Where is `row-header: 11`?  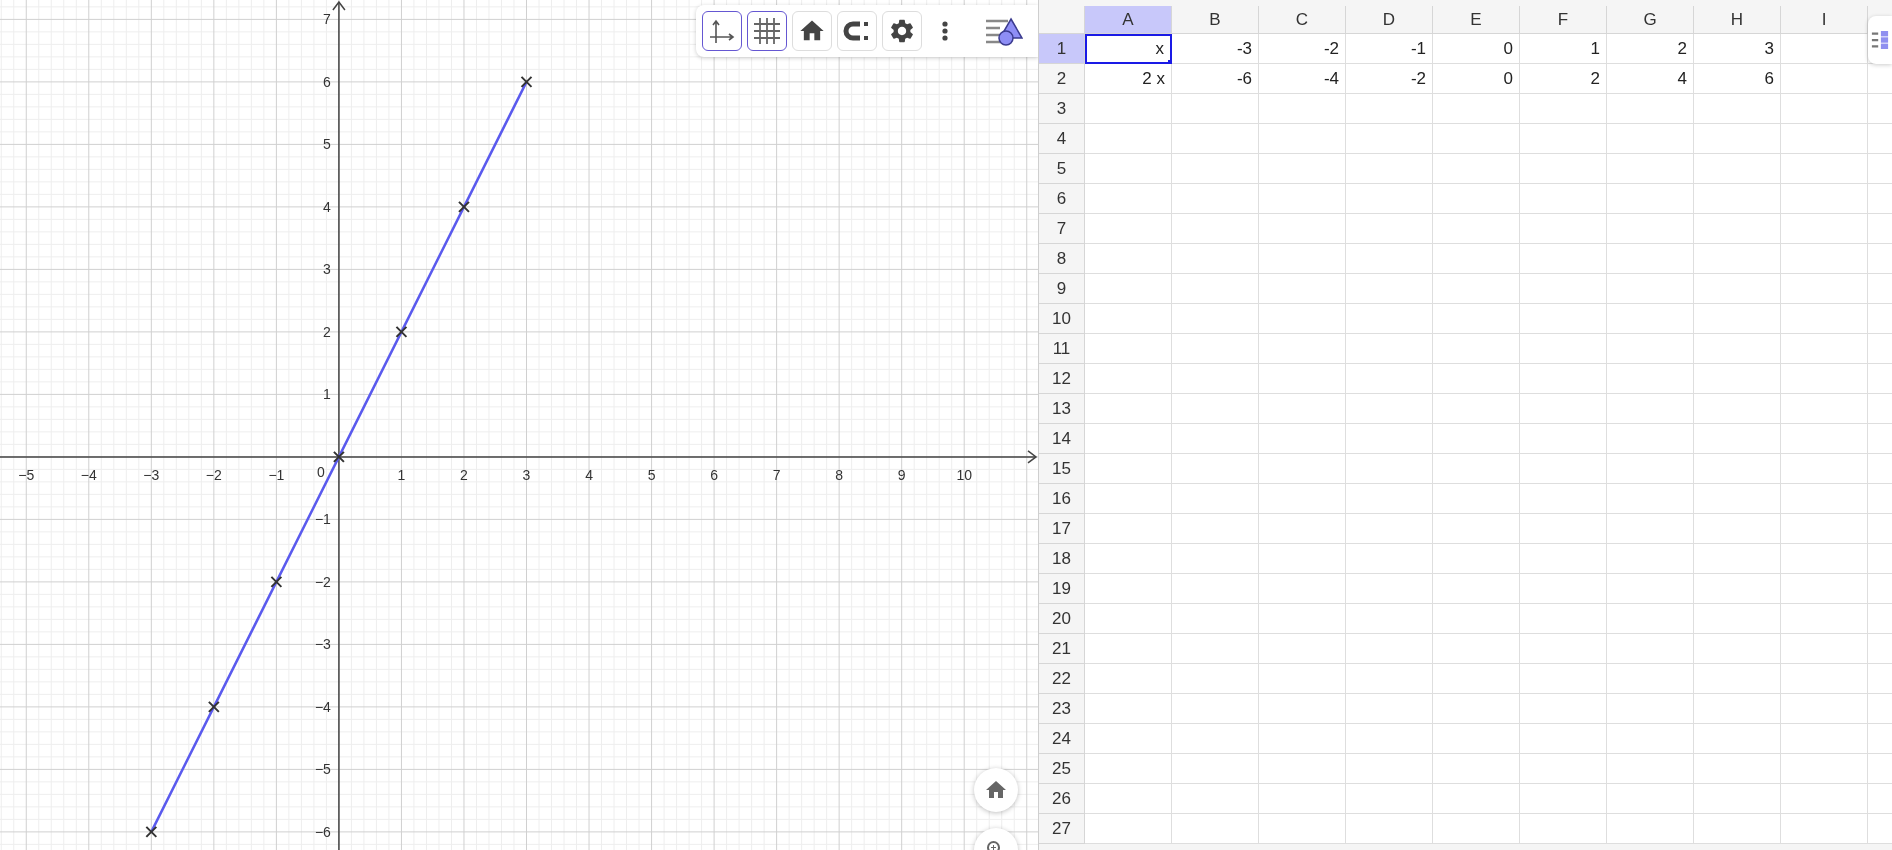 row-header: 11 is located at coordinates (1062, 349).